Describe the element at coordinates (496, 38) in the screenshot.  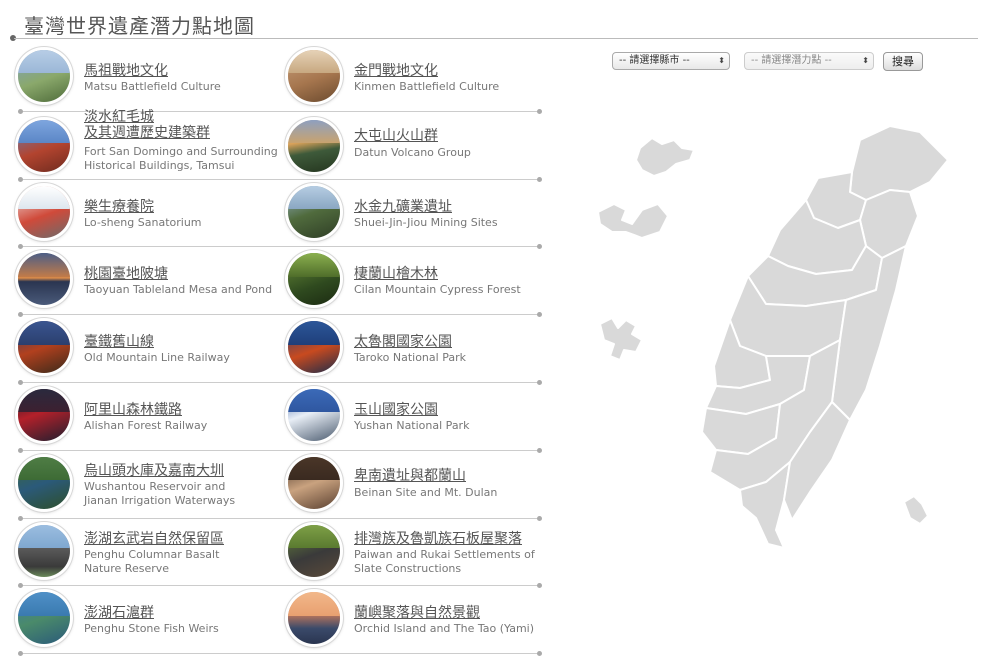
I see `header-divider` at that location.